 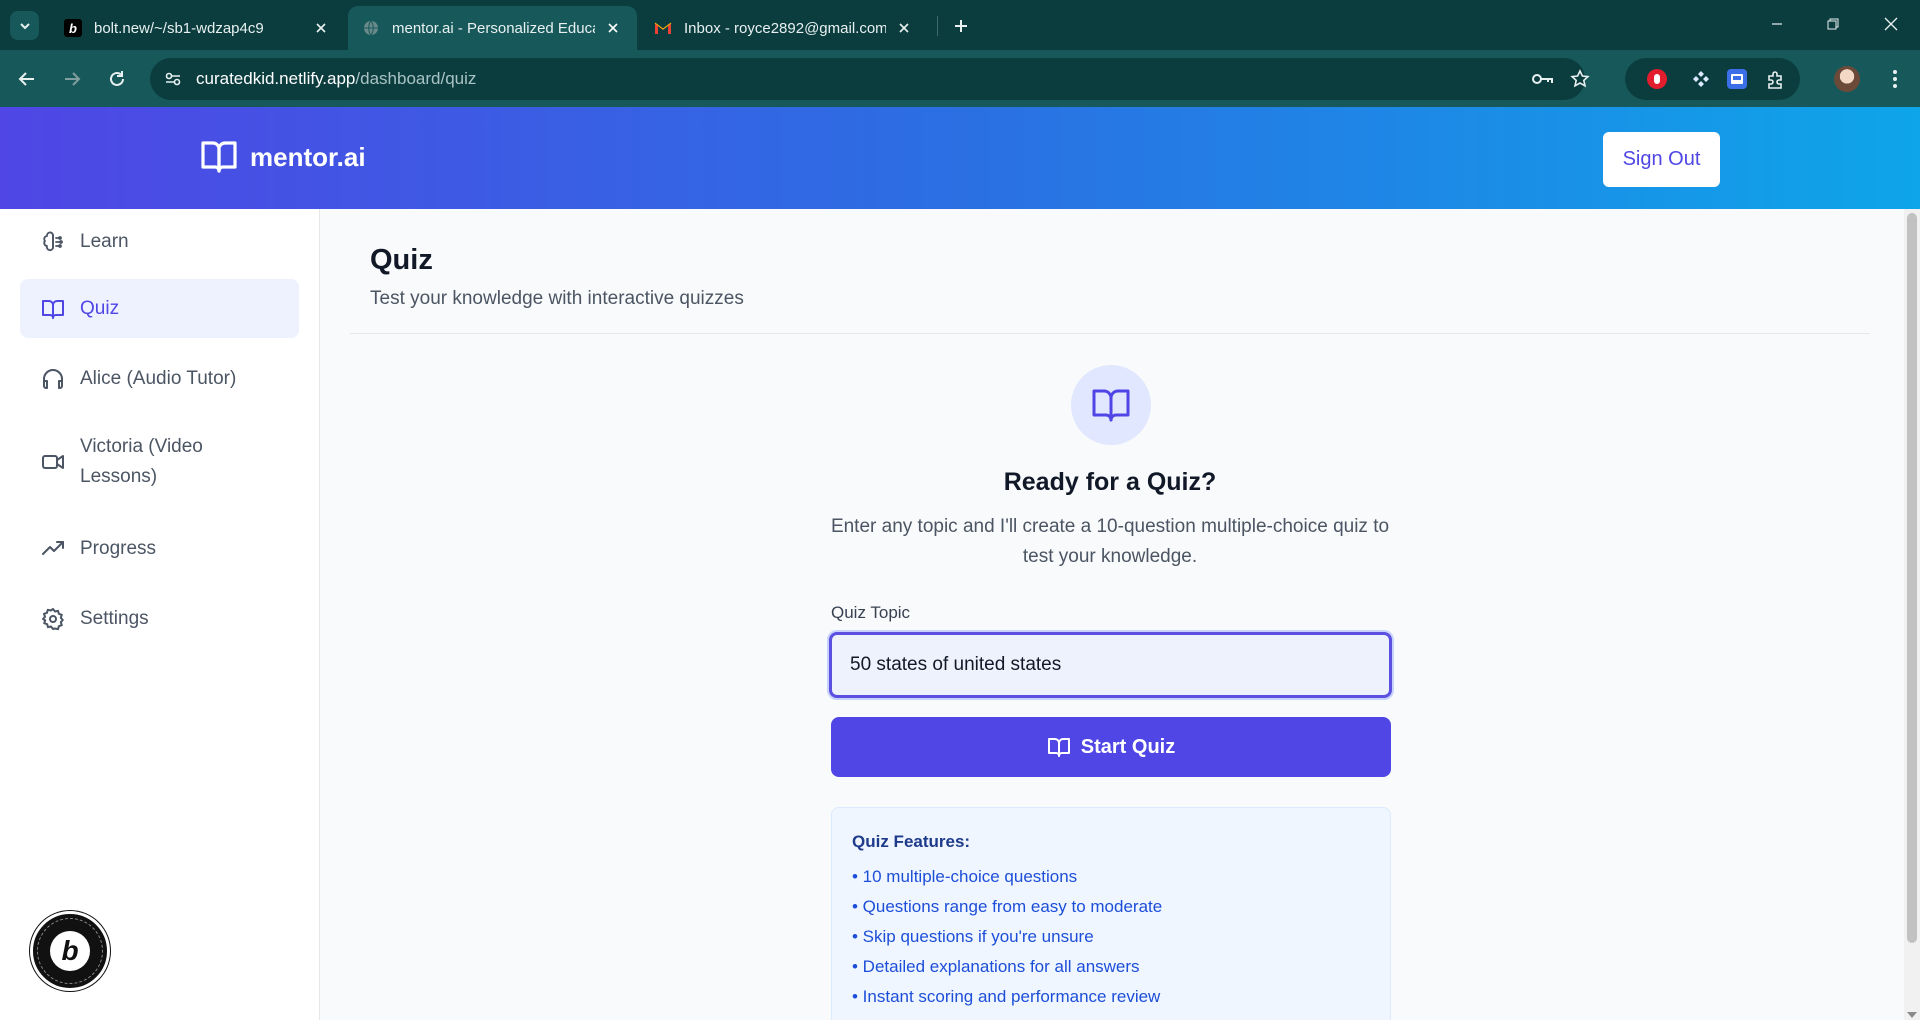 I want to click on headphones-icon, so click(x=53, y=379).